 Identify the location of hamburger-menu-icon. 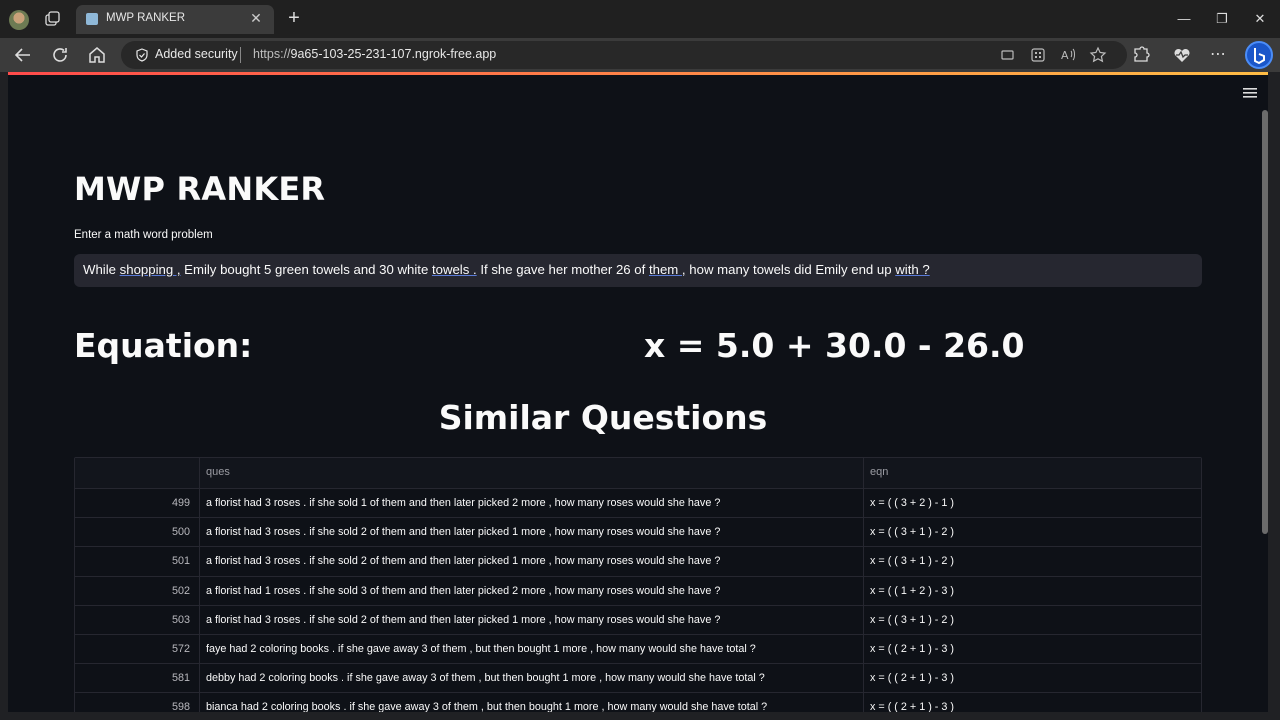
(1250, 93).